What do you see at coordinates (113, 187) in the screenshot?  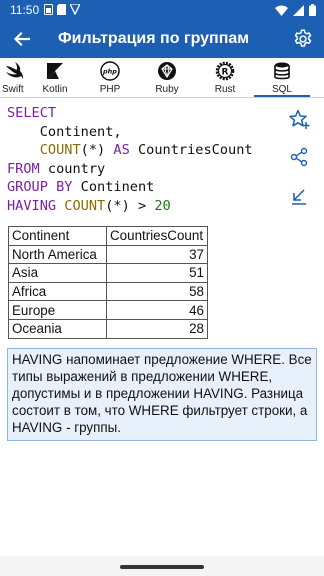 I see `code-text: Continent` at bounding box center [113, 187].